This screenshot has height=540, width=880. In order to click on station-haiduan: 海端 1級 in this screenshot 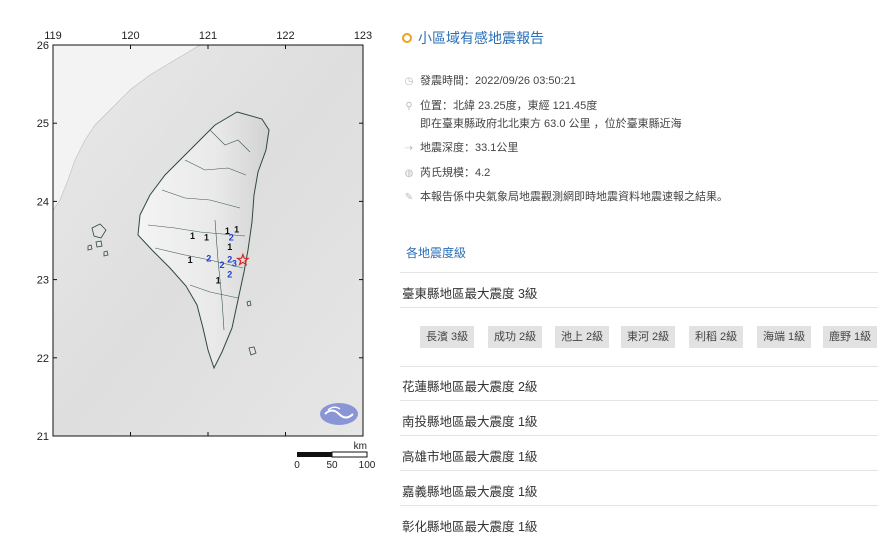, I will do `click(784, 337)`.